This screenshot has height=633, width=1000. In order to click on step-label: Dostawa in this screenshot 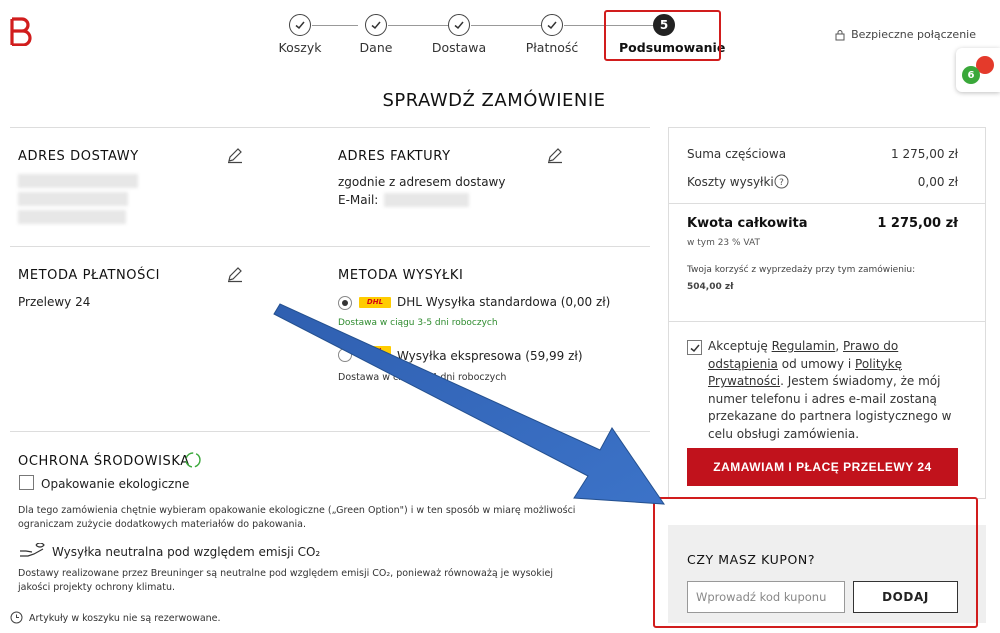, I will do `click(459, 47)`.